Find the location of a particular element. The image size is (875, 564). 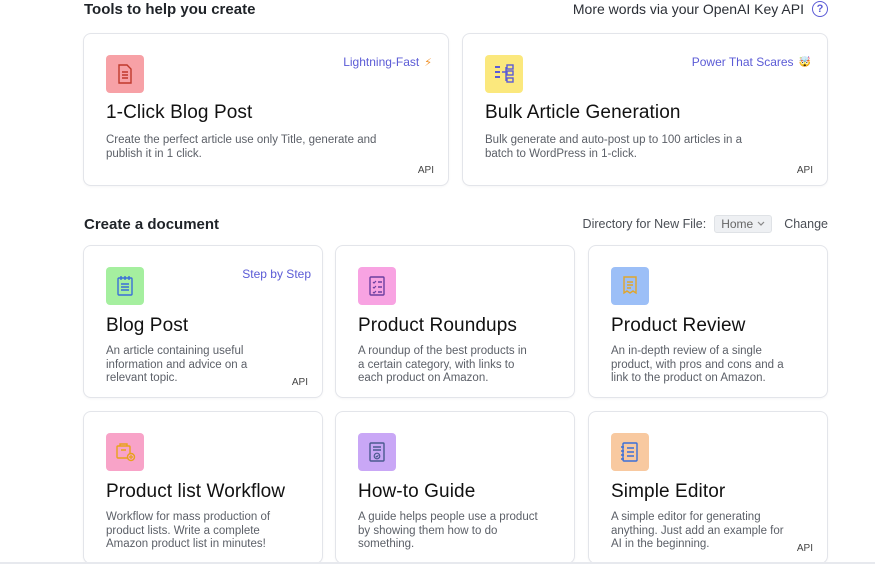

card-title: 1-Click Blog Post is located at coordinates (179, 112).